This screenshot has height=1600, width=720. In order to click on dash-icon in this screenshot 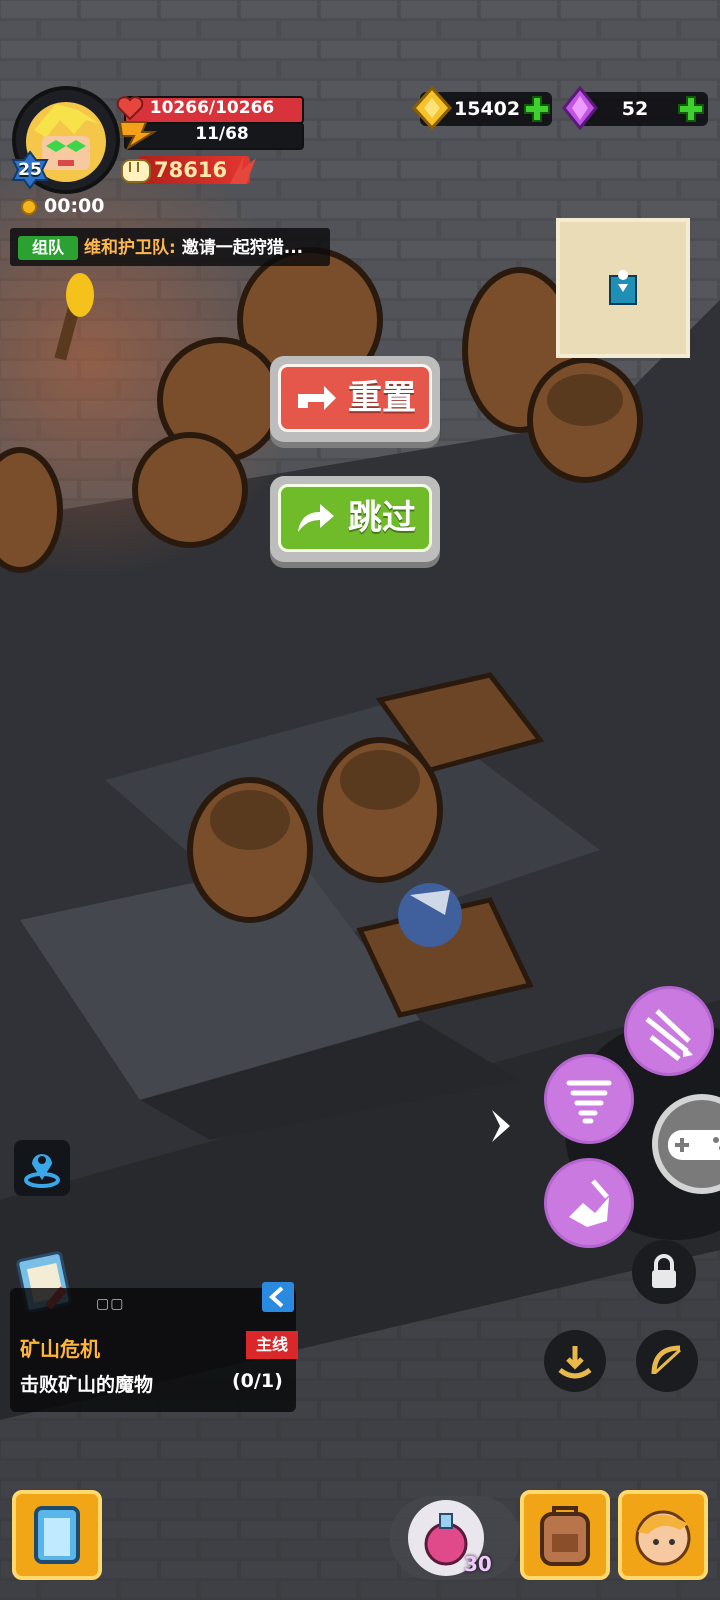, I will do `click(575, 1362)`.